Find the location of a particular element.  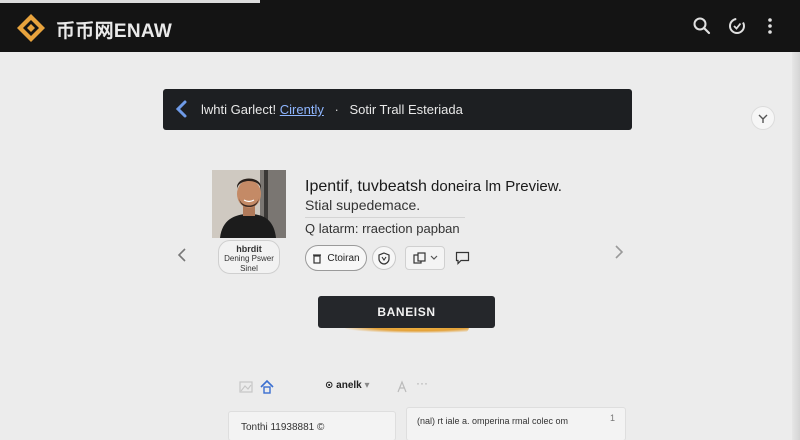

avatar-caption-name: hbrdit is located at coordinates (249, 249).